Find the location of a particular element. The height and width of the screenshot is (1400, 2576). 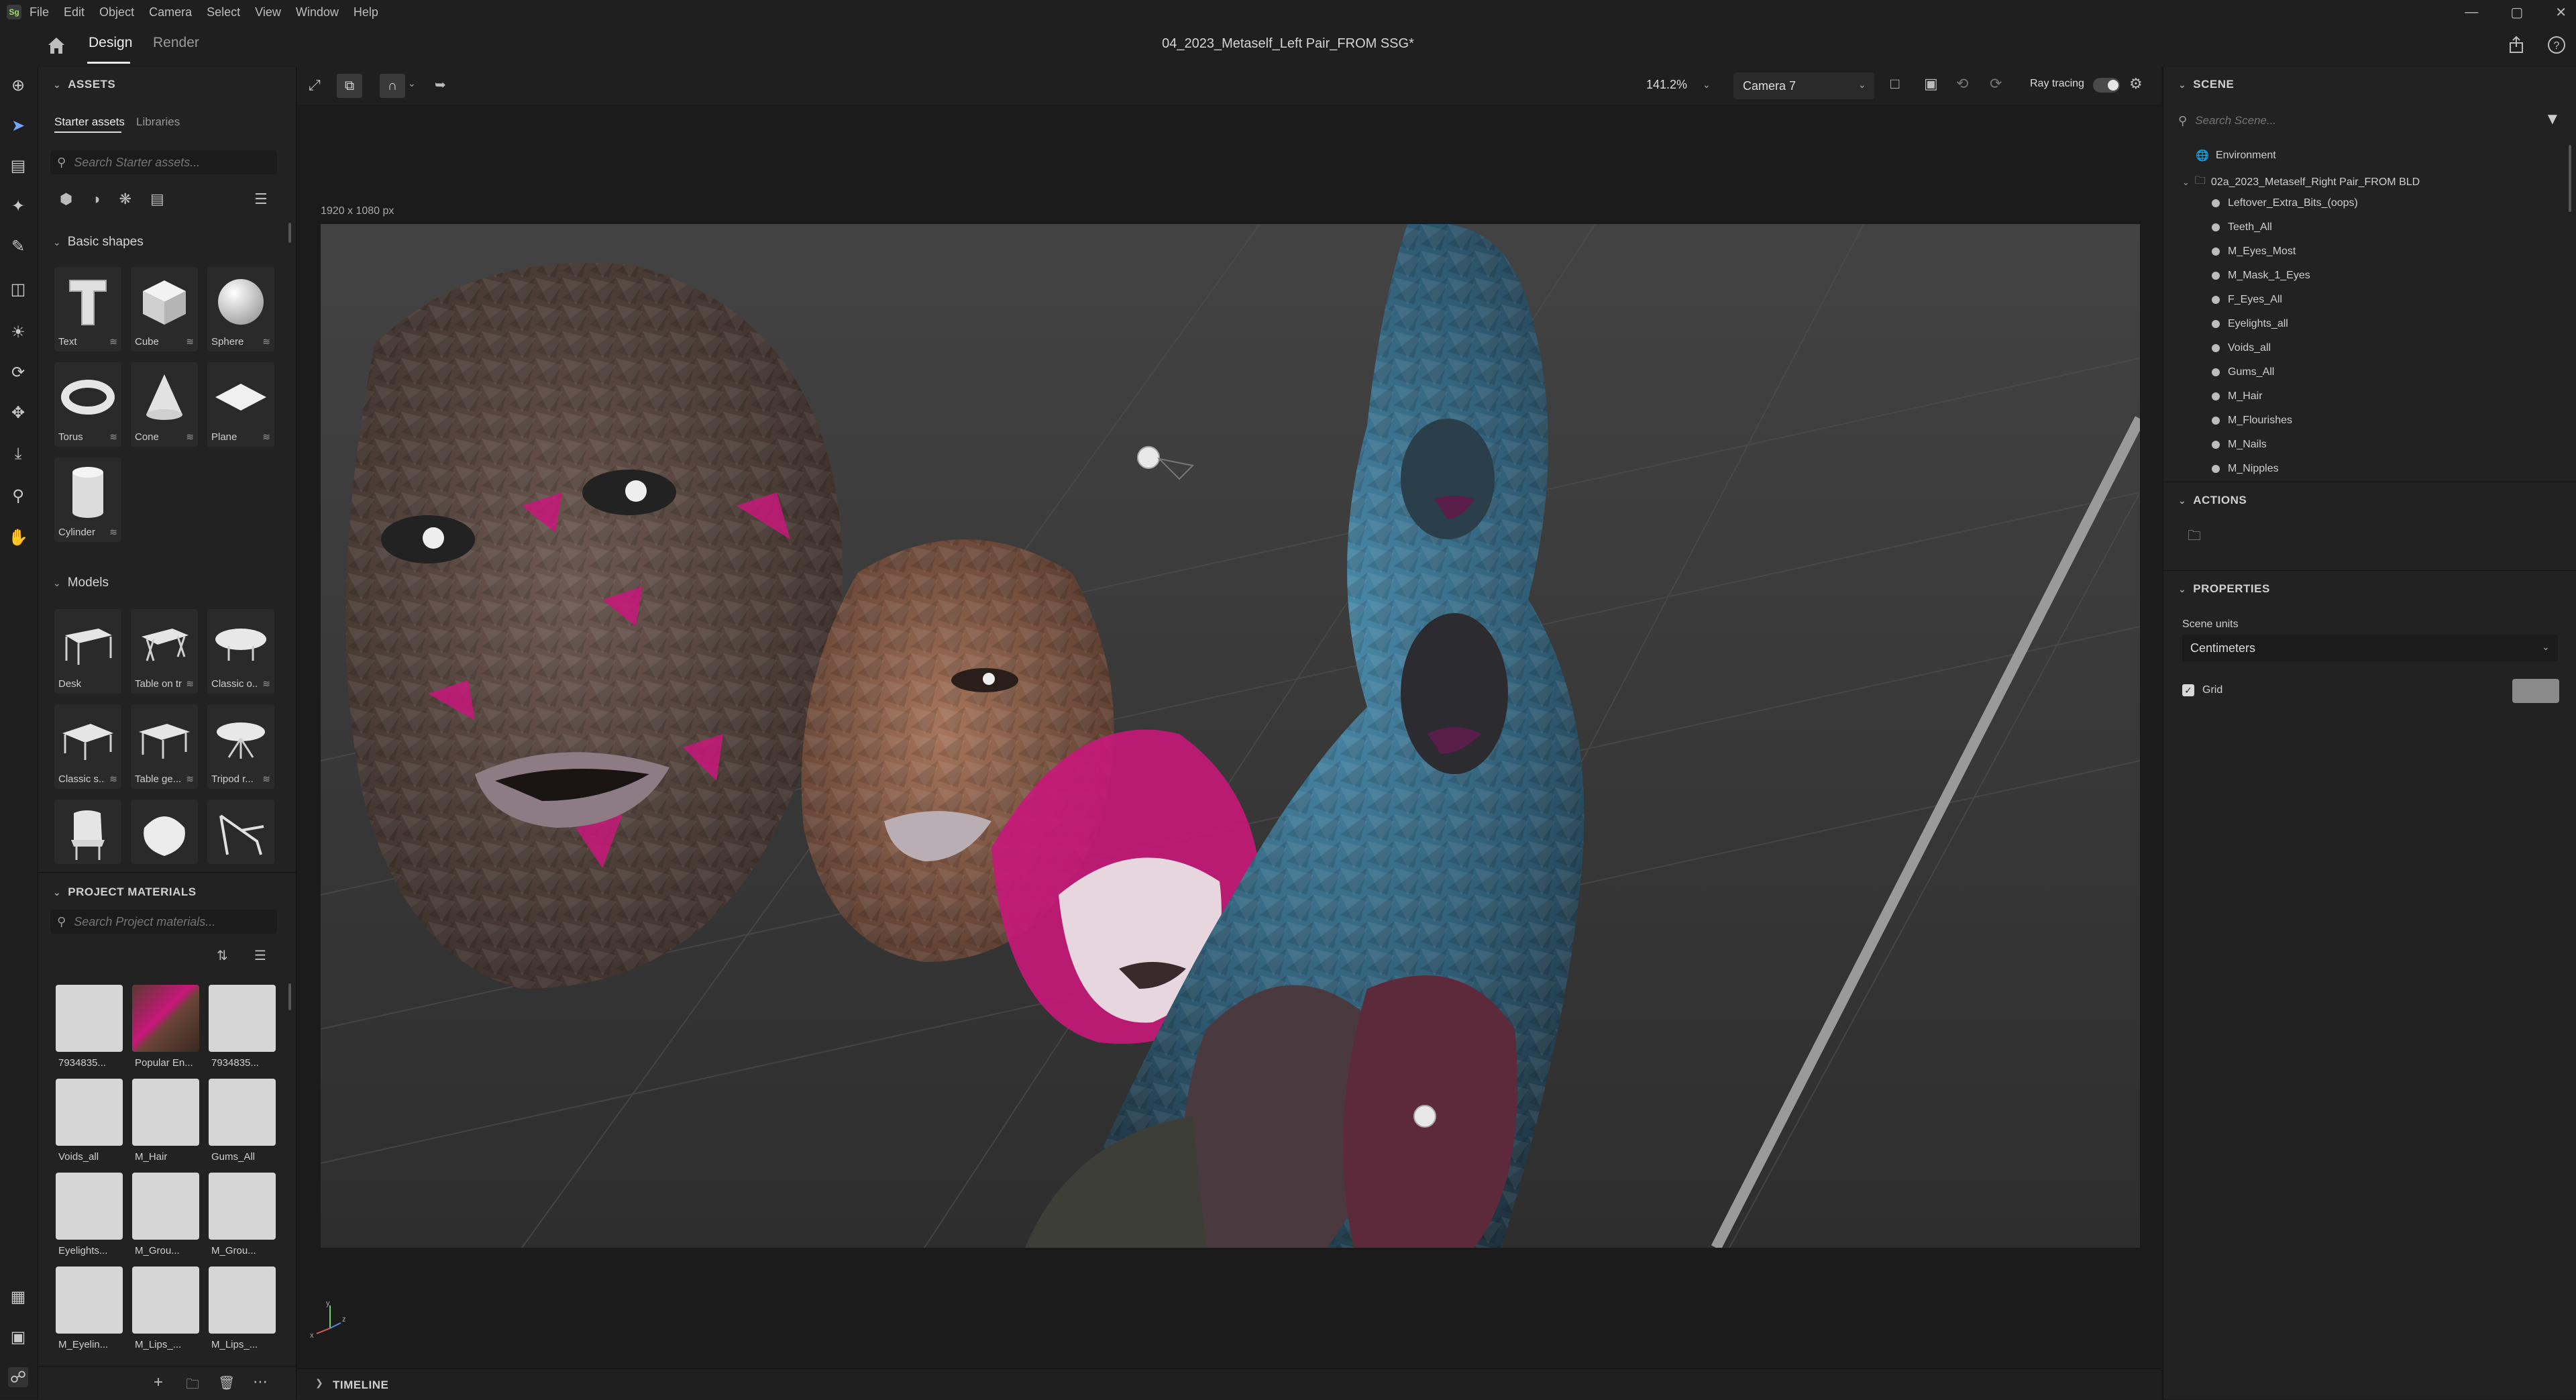

project-materials-header: ⌄ PROJECT MATERIALS is located at coordinates (125, 892).